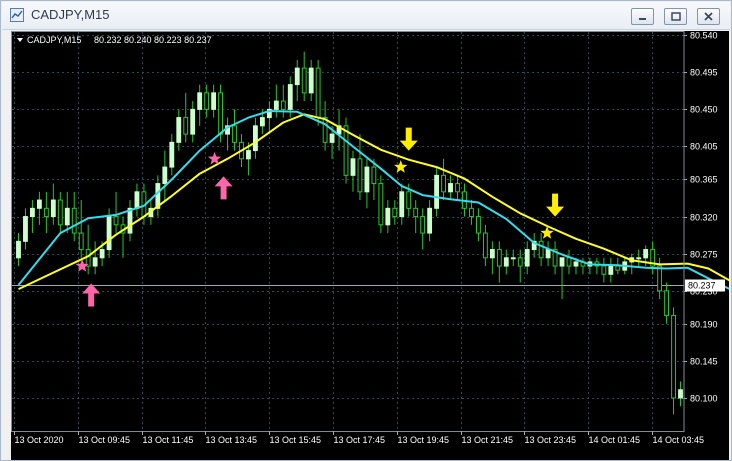 The image size is (732, 461). What do you see at coordinates (232, 440) in the screenshot?
I see `time-axis-label: 13 Oct 13:45` at bounding box center [232, 440].